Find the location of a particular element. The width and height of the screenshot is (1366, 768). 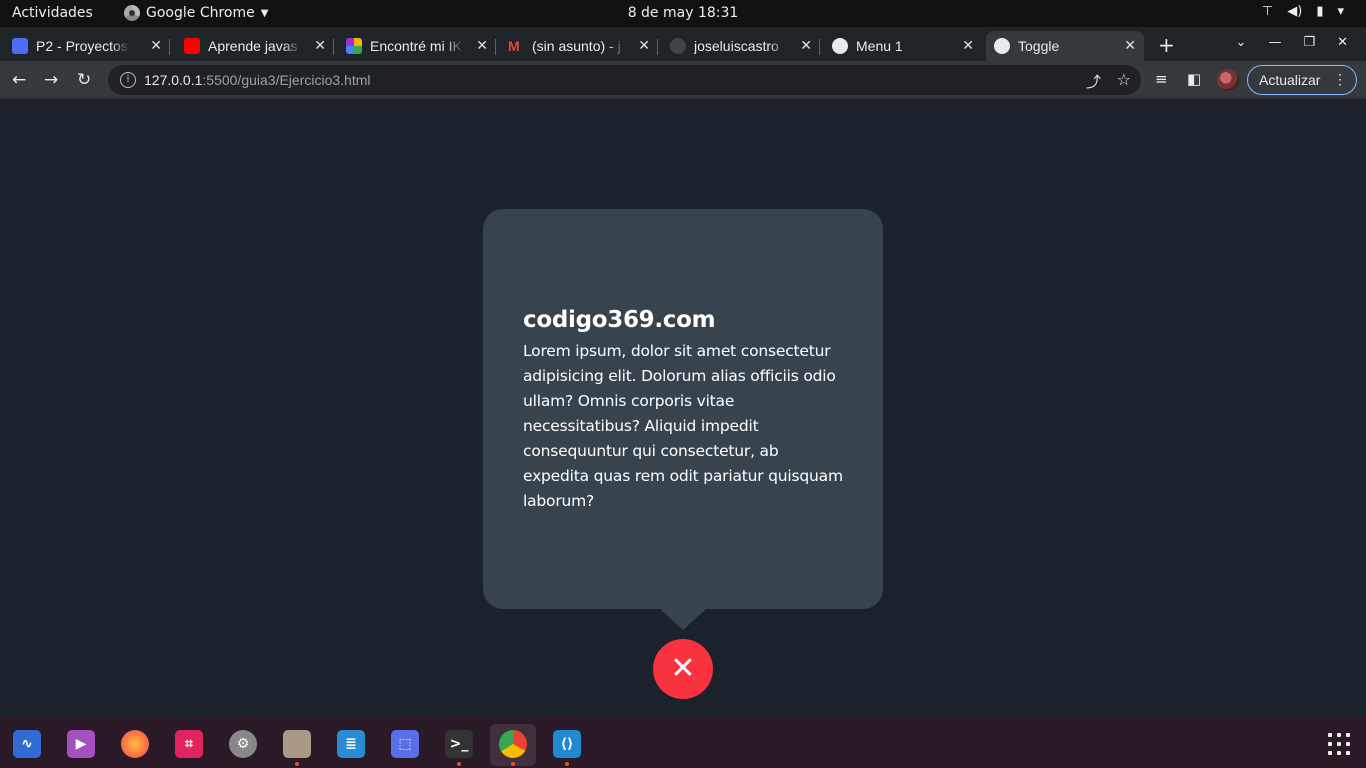

battery-icon: ▮ is located at coordinates (1320, 11).